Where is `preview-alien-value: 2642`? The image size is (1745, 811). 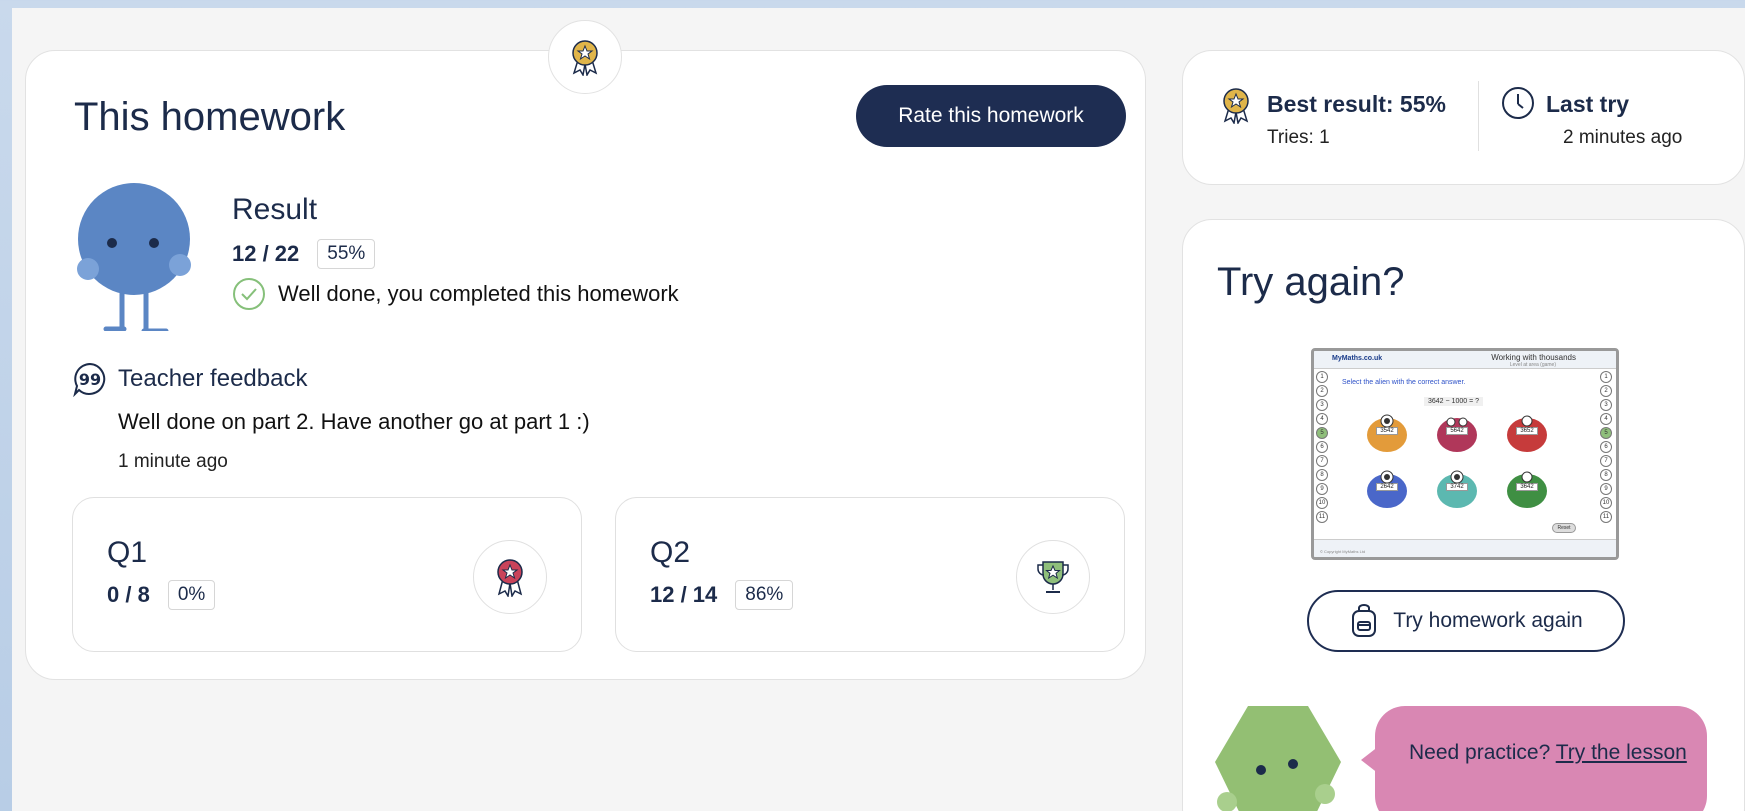 preview-alien-value: 2642 is located at coordinates (1387, 487).